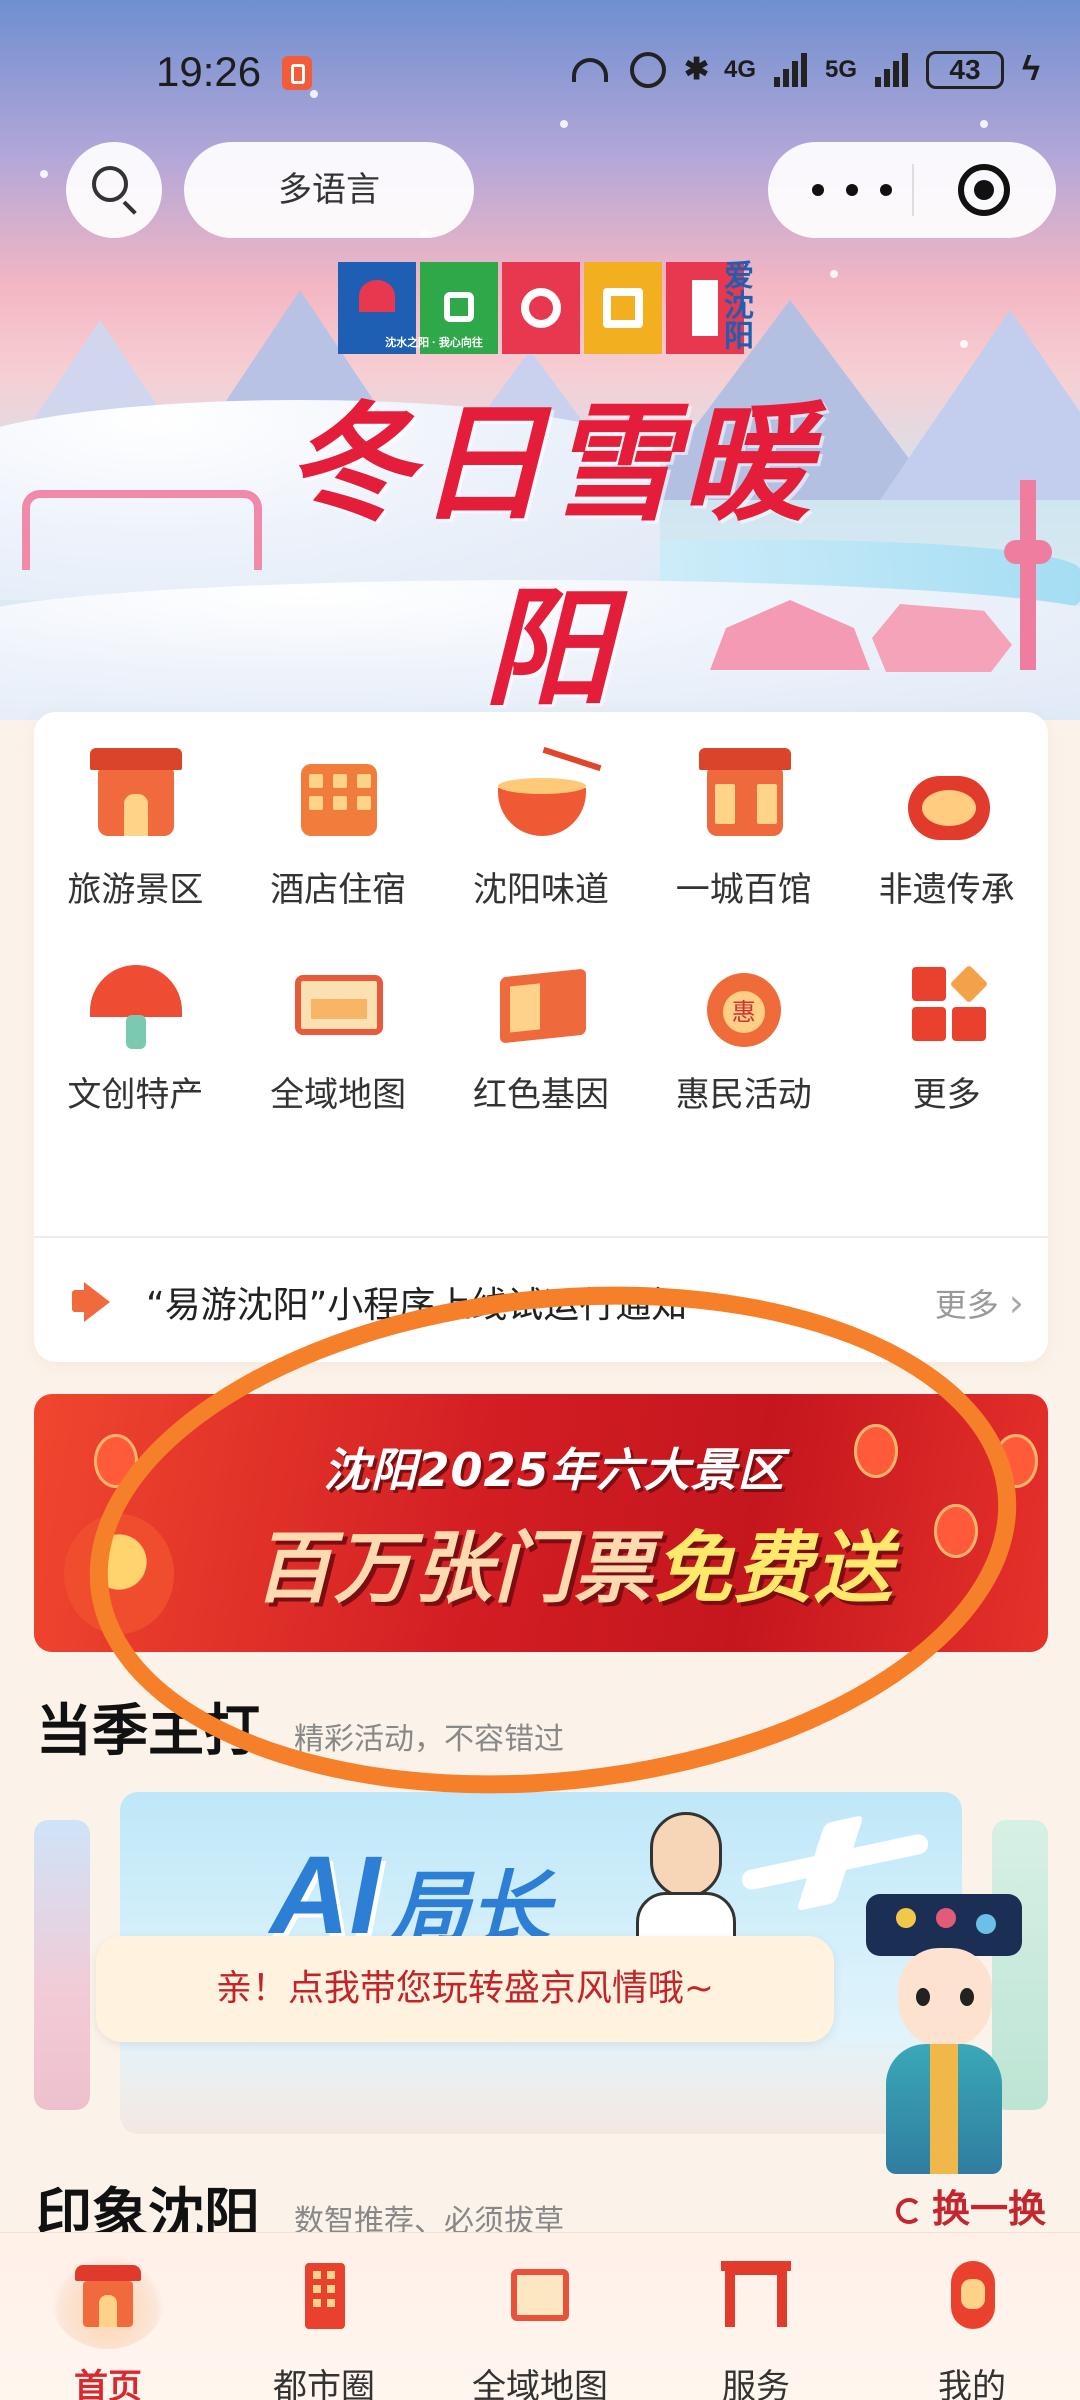 The height and width of the screenshot is (2400, 1080). Describe the element at coordinates (429, 1739) in the screenshot. I see `section-subtitle-season: 精彩活动，不容错过` at that location.